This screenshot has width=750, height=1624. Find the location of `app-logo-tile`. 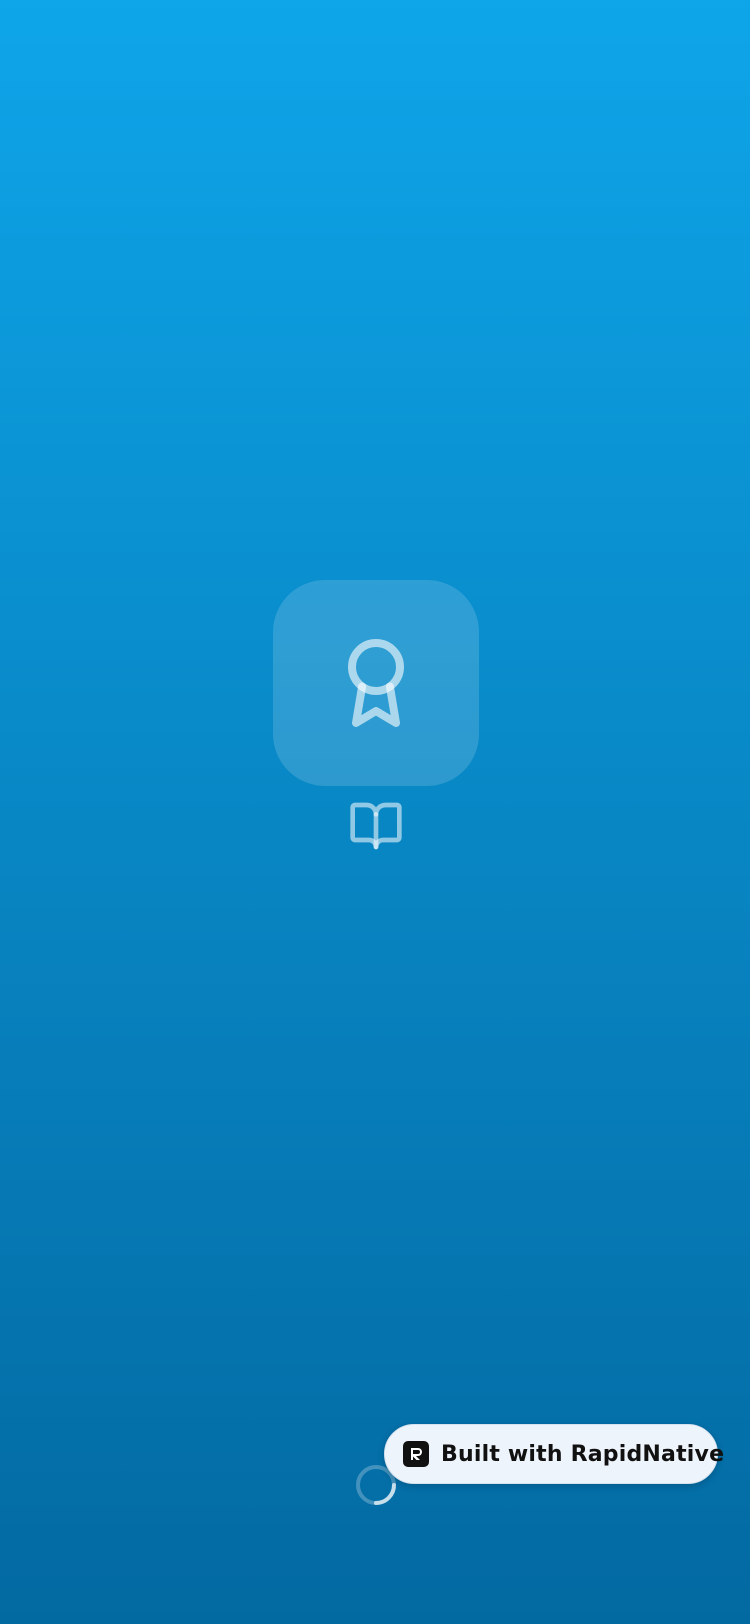

app-logo-tile is located at coordinates (376, 683).